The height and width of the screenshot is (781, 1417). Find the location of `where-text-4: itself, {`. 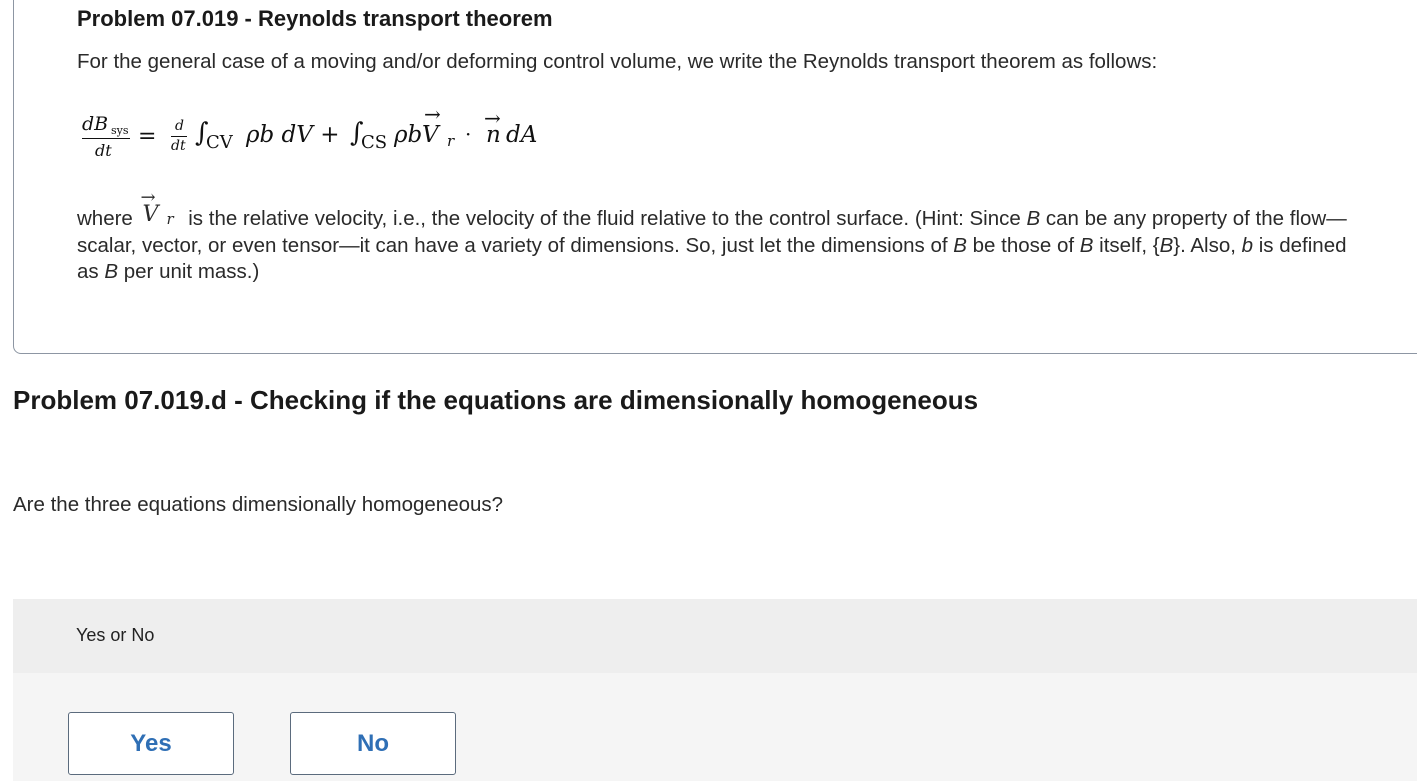

where-text-4: itself, { is located at coordinates (1126, 245).